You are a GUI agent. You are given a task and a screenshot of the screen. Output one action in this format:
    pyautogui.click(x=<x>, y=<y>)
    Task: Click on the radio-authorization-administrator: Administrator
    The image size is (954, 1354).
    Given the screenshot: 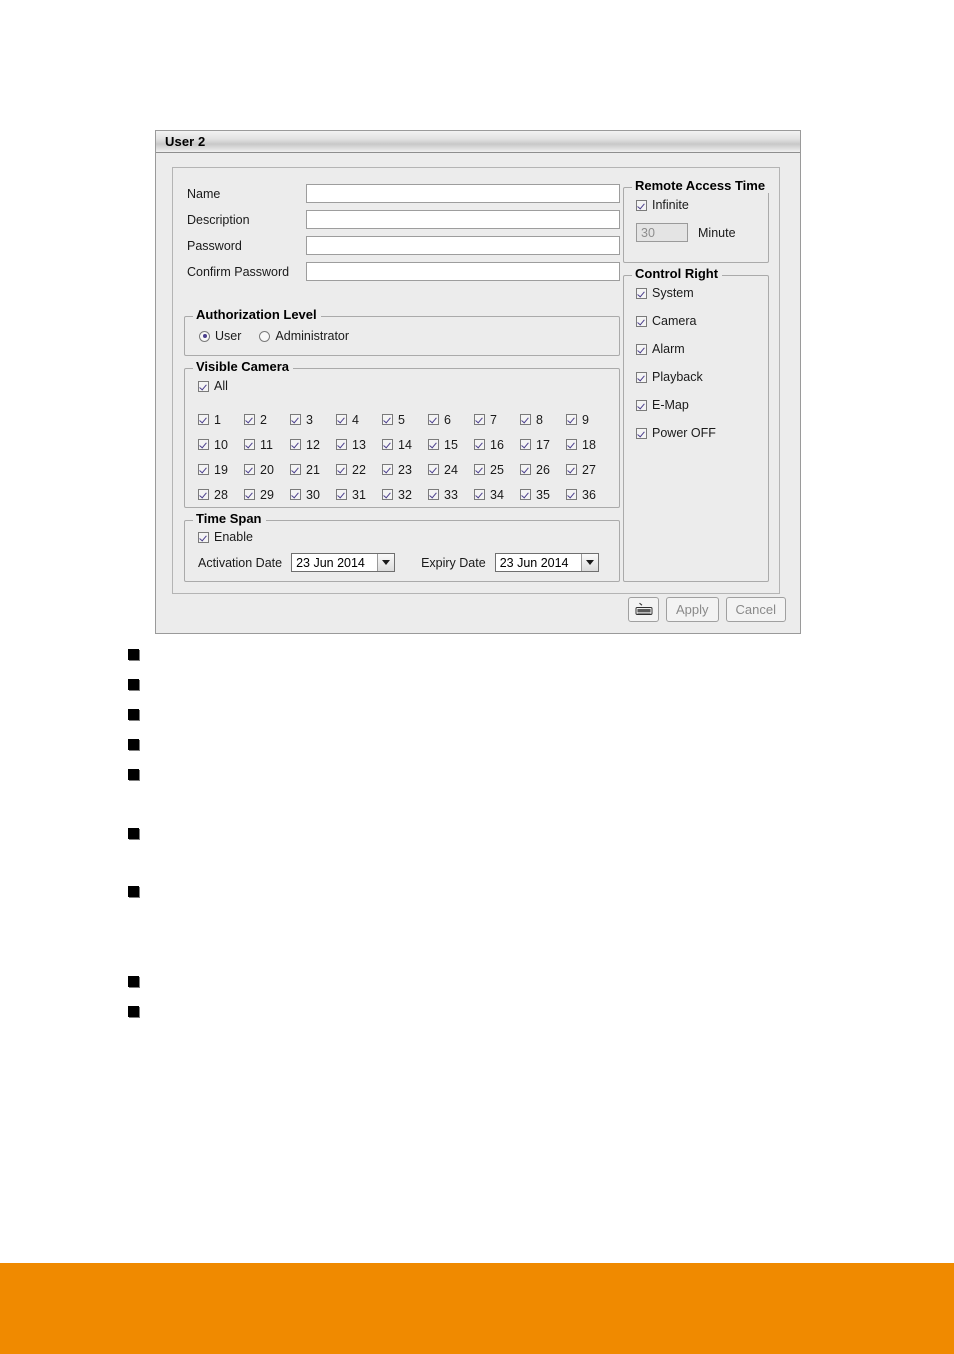 What is the action you would take?
    pyautogui.click(x=304, y=336)
    